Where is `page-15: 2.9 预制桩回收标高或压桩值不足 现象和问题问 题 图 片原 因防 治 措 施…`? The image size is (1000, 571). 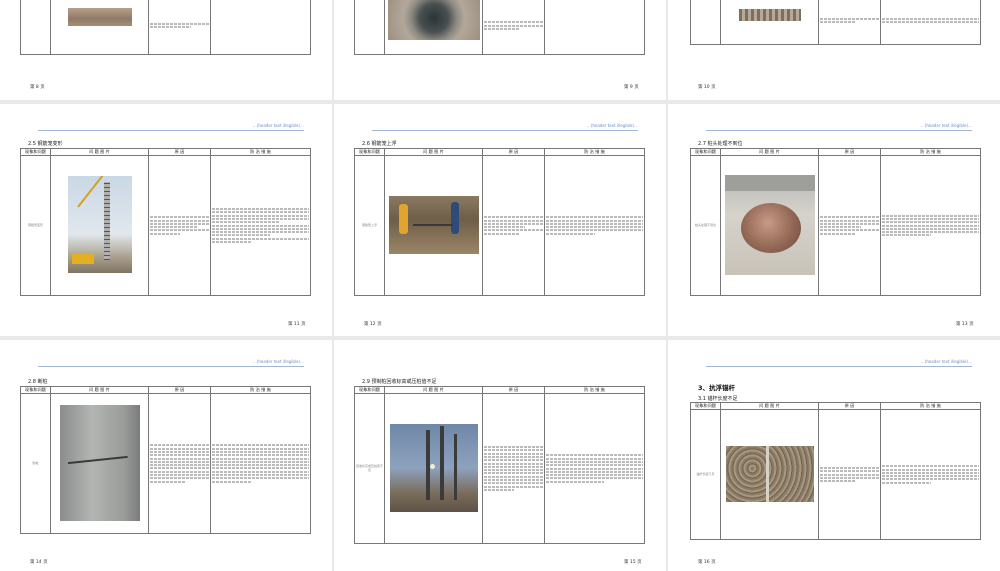 page-15: 2.9 预制桩回收标高或压桩值不足 现象和问题问 题 图 片原 因防 治 措 施… is located at coordinates (500, 455).